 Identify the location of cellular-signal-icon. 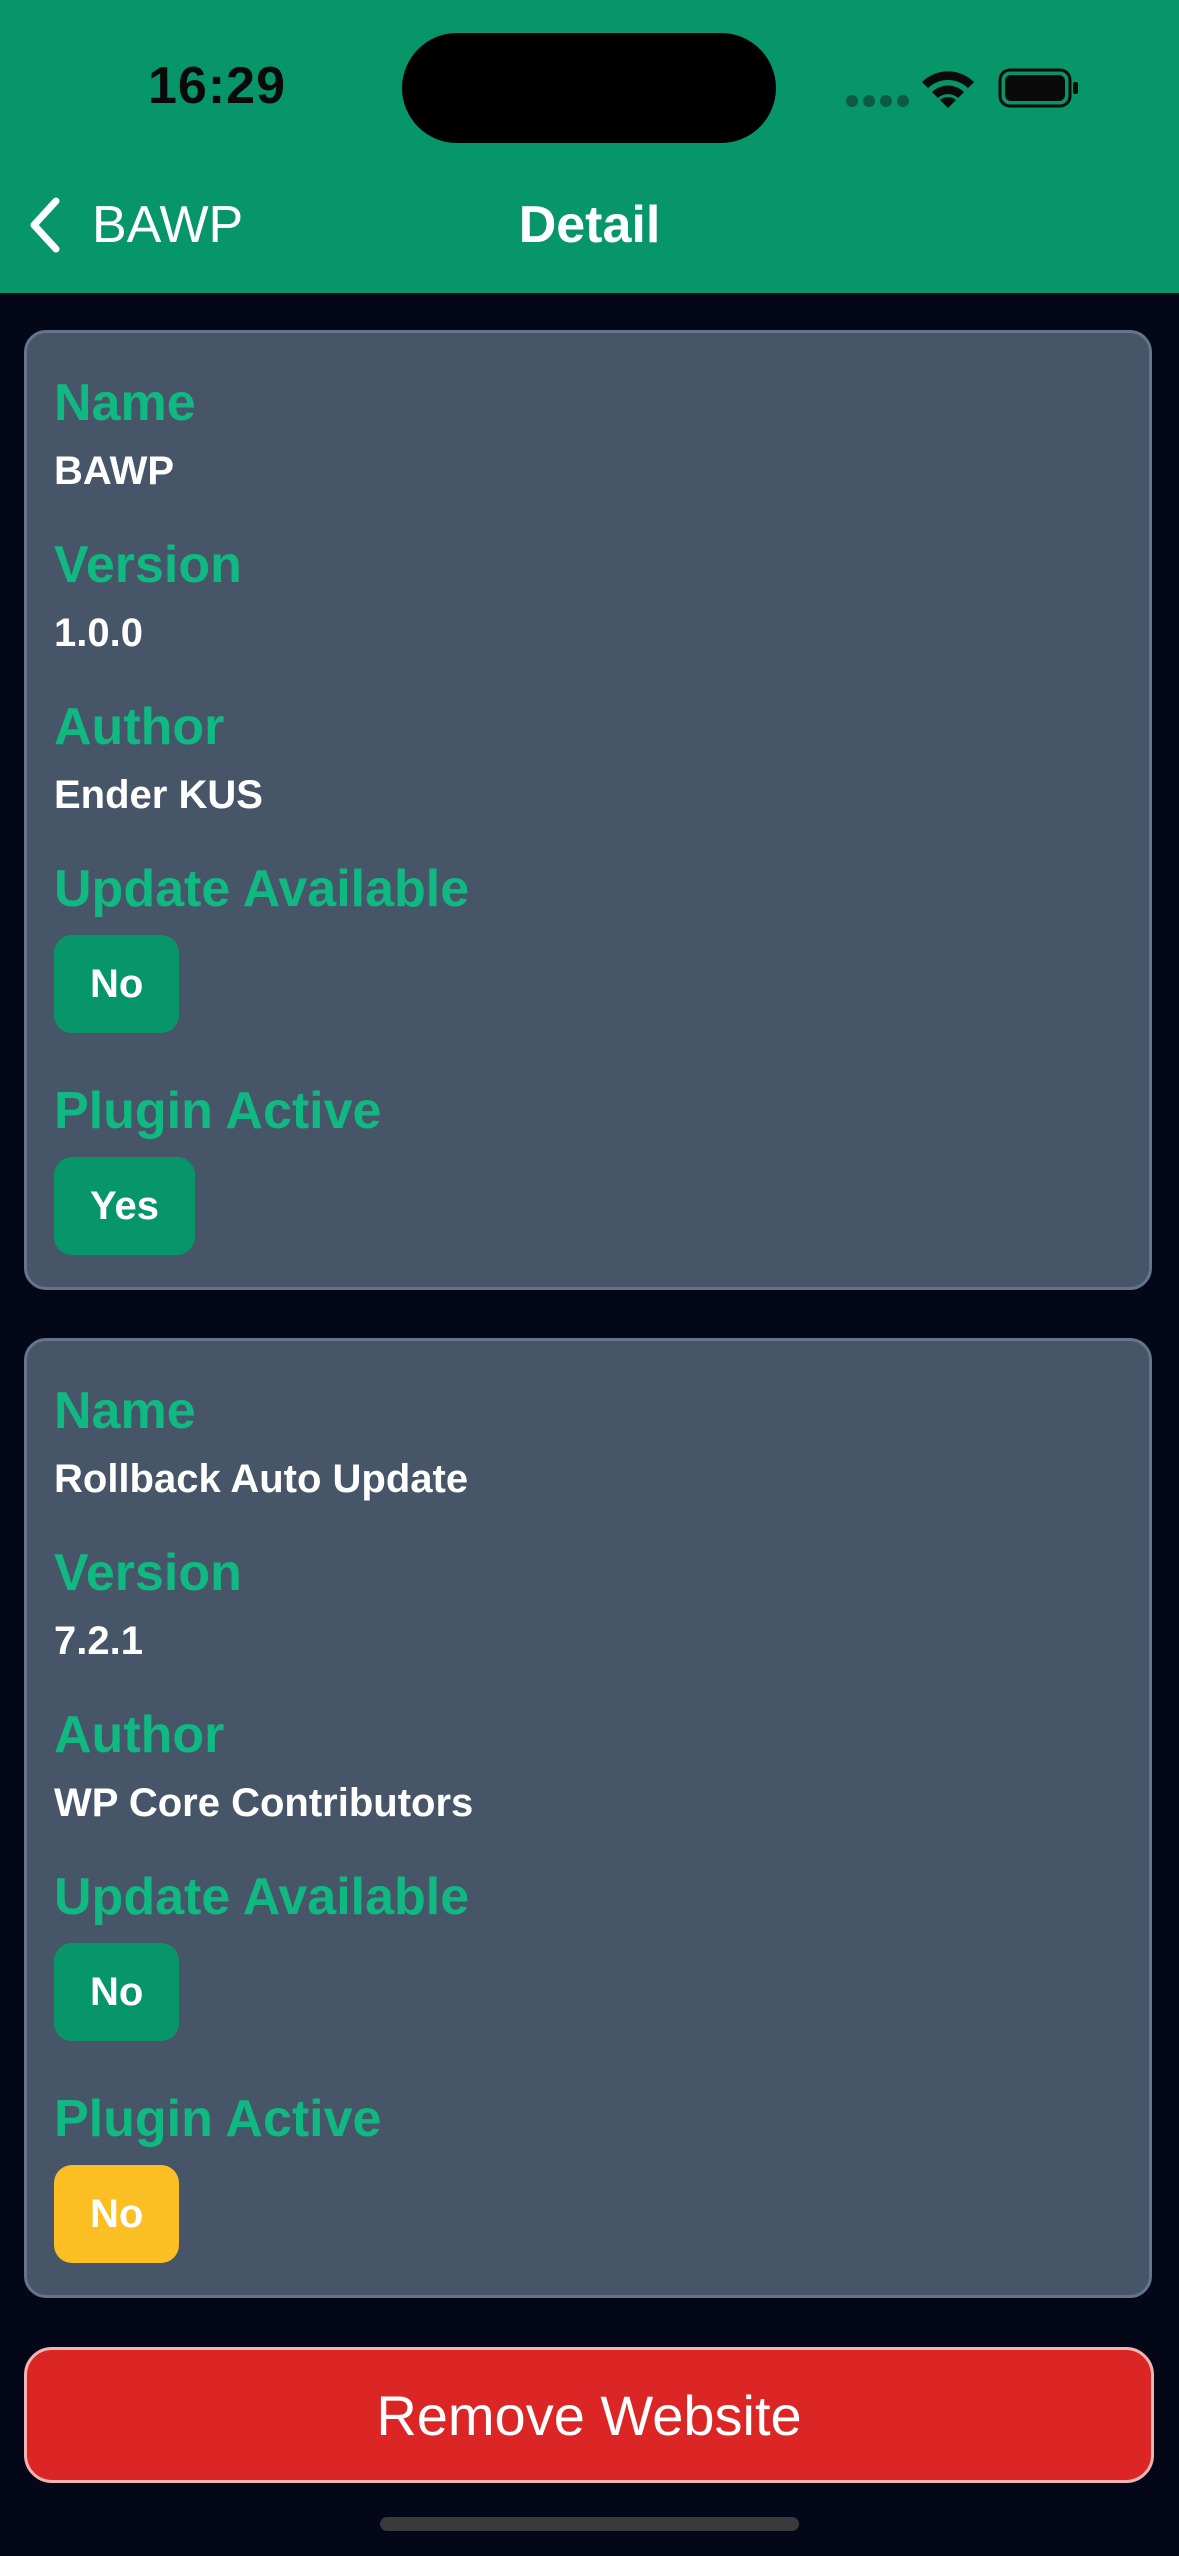
(880, 103).